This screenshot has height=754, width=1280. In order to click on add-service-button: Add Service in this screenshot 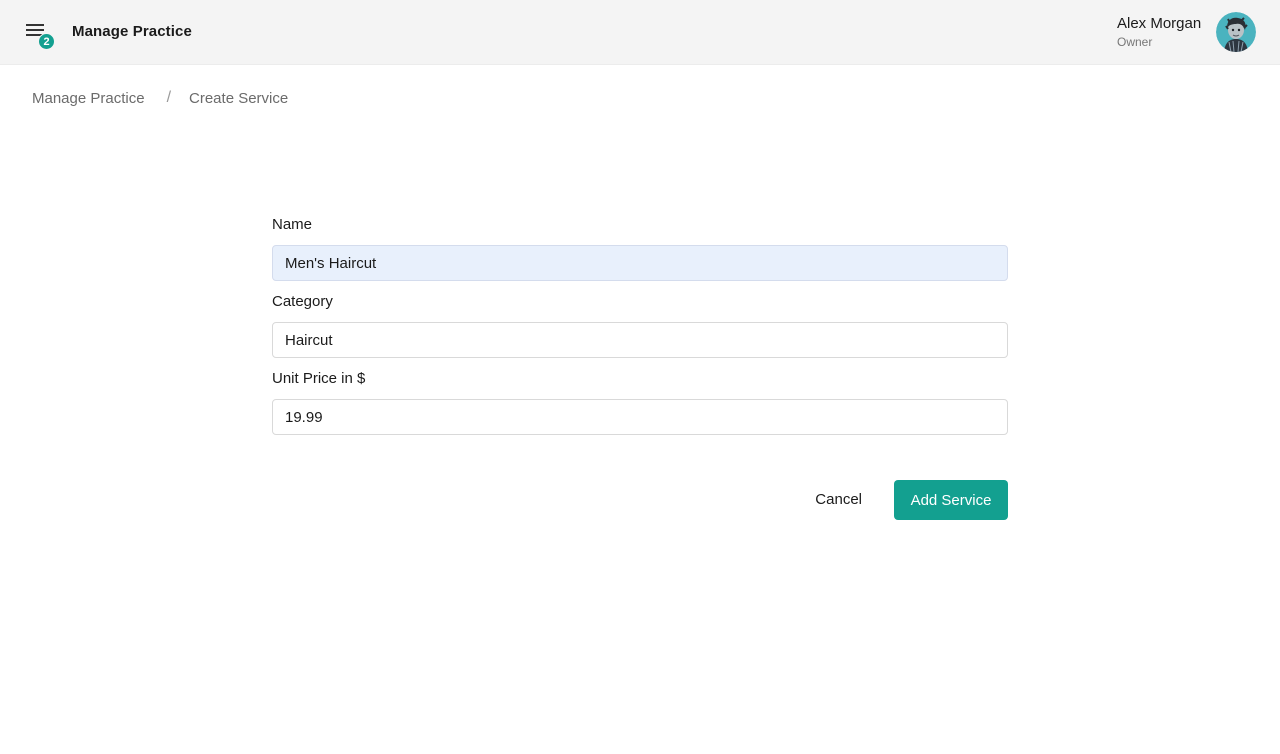, I will do `click(951, 500)`.